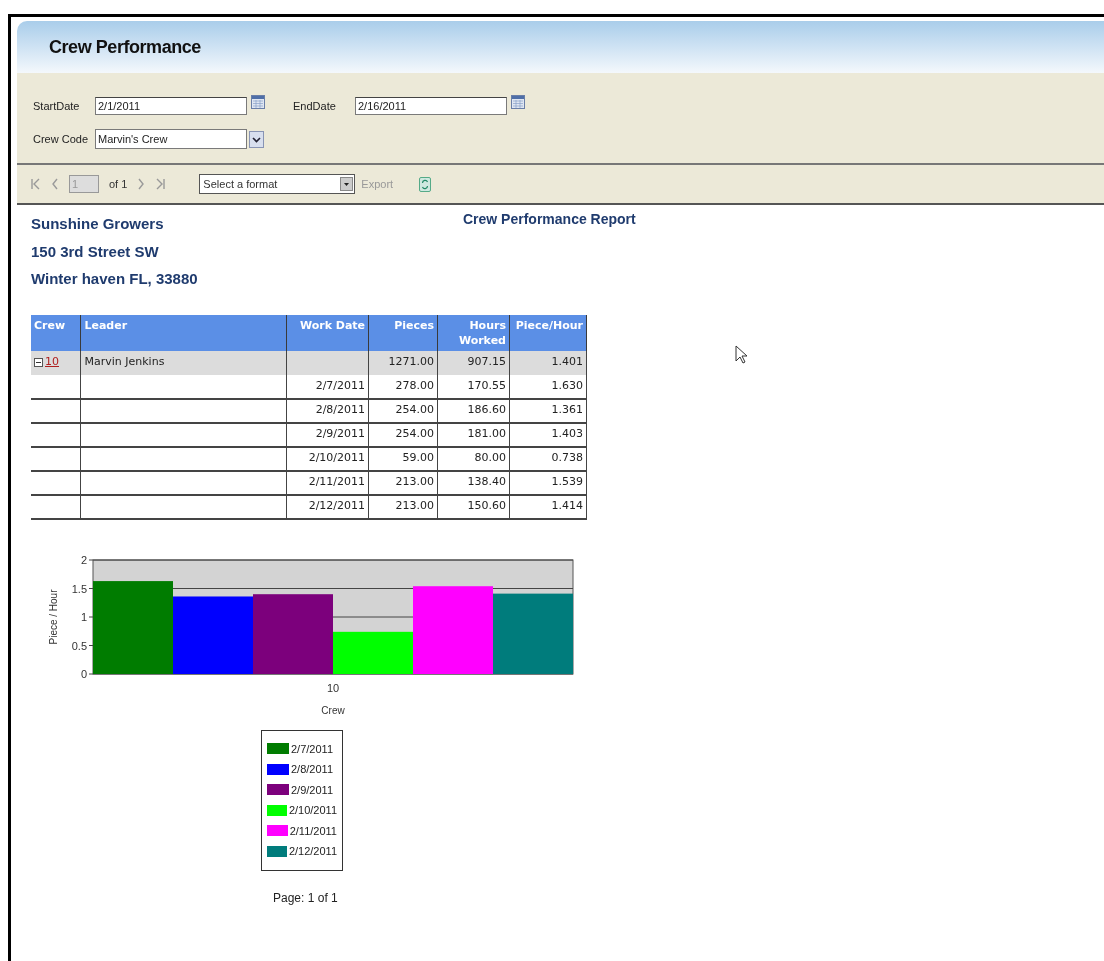 Image resolution: width=1104 pixels, height=961 pixels. Describe the element at coordinates (327, 458) in the screenshot. I see `table-cell: 2/10/2011` at that location.